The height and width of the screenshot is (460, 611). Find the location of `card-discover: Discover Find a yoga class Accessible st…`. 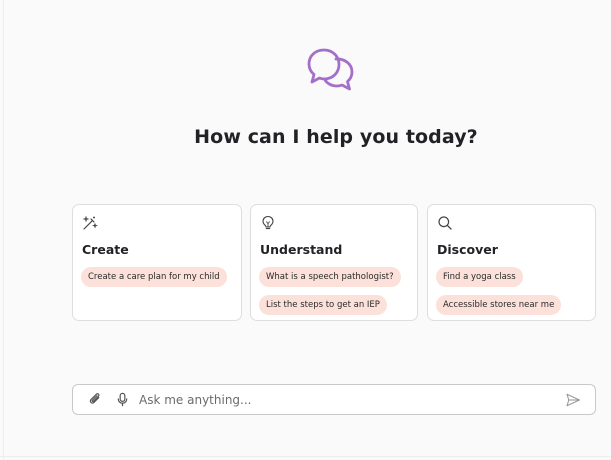

card-discover: Discover Find a yoga class Accessible st… is located at coordinates (511, 262).